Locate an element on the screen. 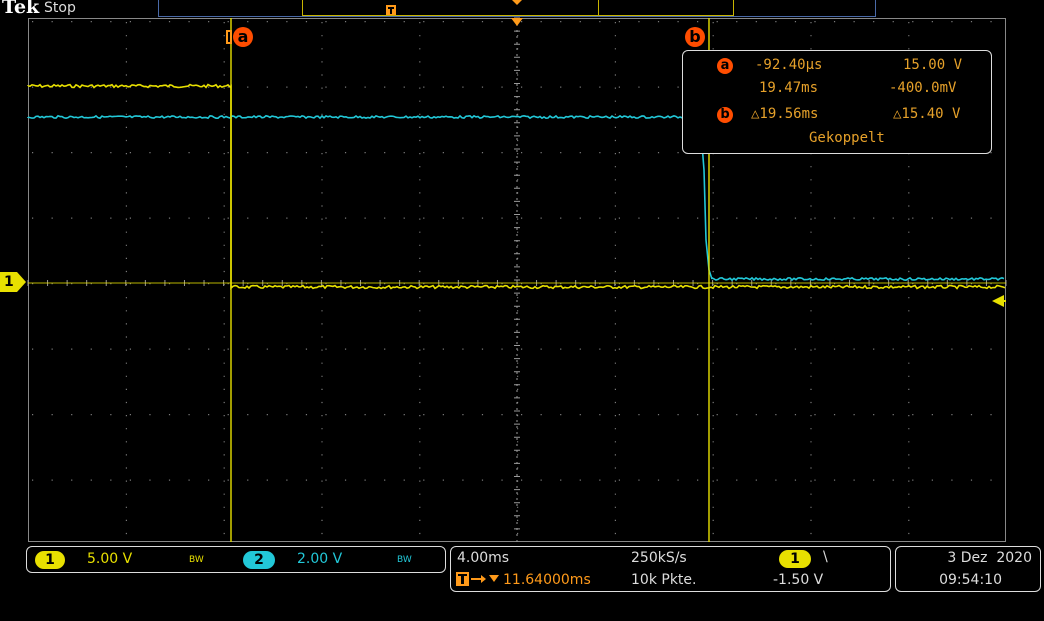  ch1-badge: 1 is located at coordinates (50, 560).